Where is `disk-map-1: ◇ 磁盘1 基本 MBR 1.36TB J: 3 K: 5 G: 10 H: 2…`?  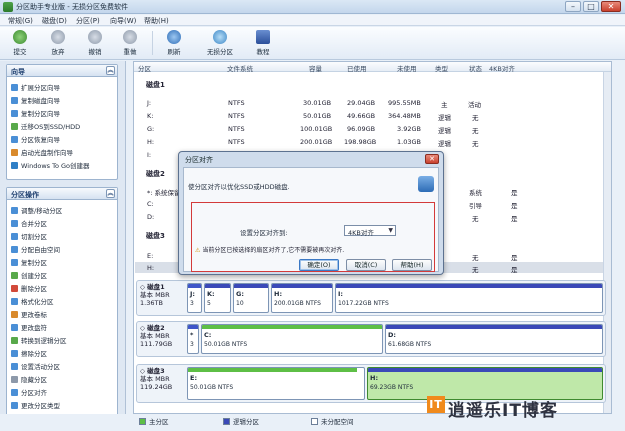
disk-map-1: ◇ 磁盘1 基本 MBR 1.36TB J: 3 K: 5 G: 10 H: 2… is located at coordinates (371, 298).